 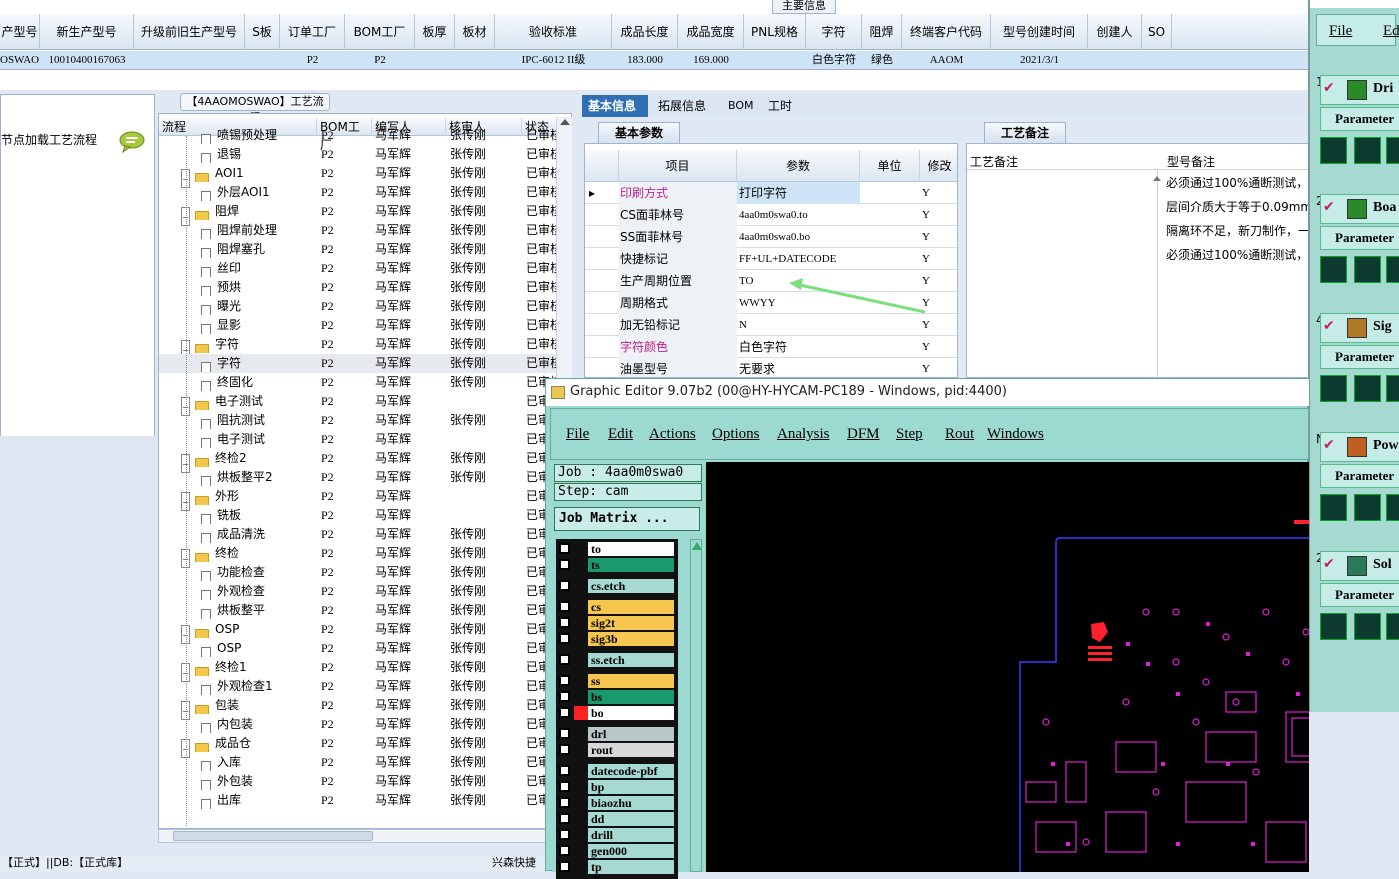 What do you see at coordinates (365, 230) in the screenshot?
I see `flow-row: 阻焊前处理 P2 马军辉 张传刚 已审核` at bounding box center [365, 230].